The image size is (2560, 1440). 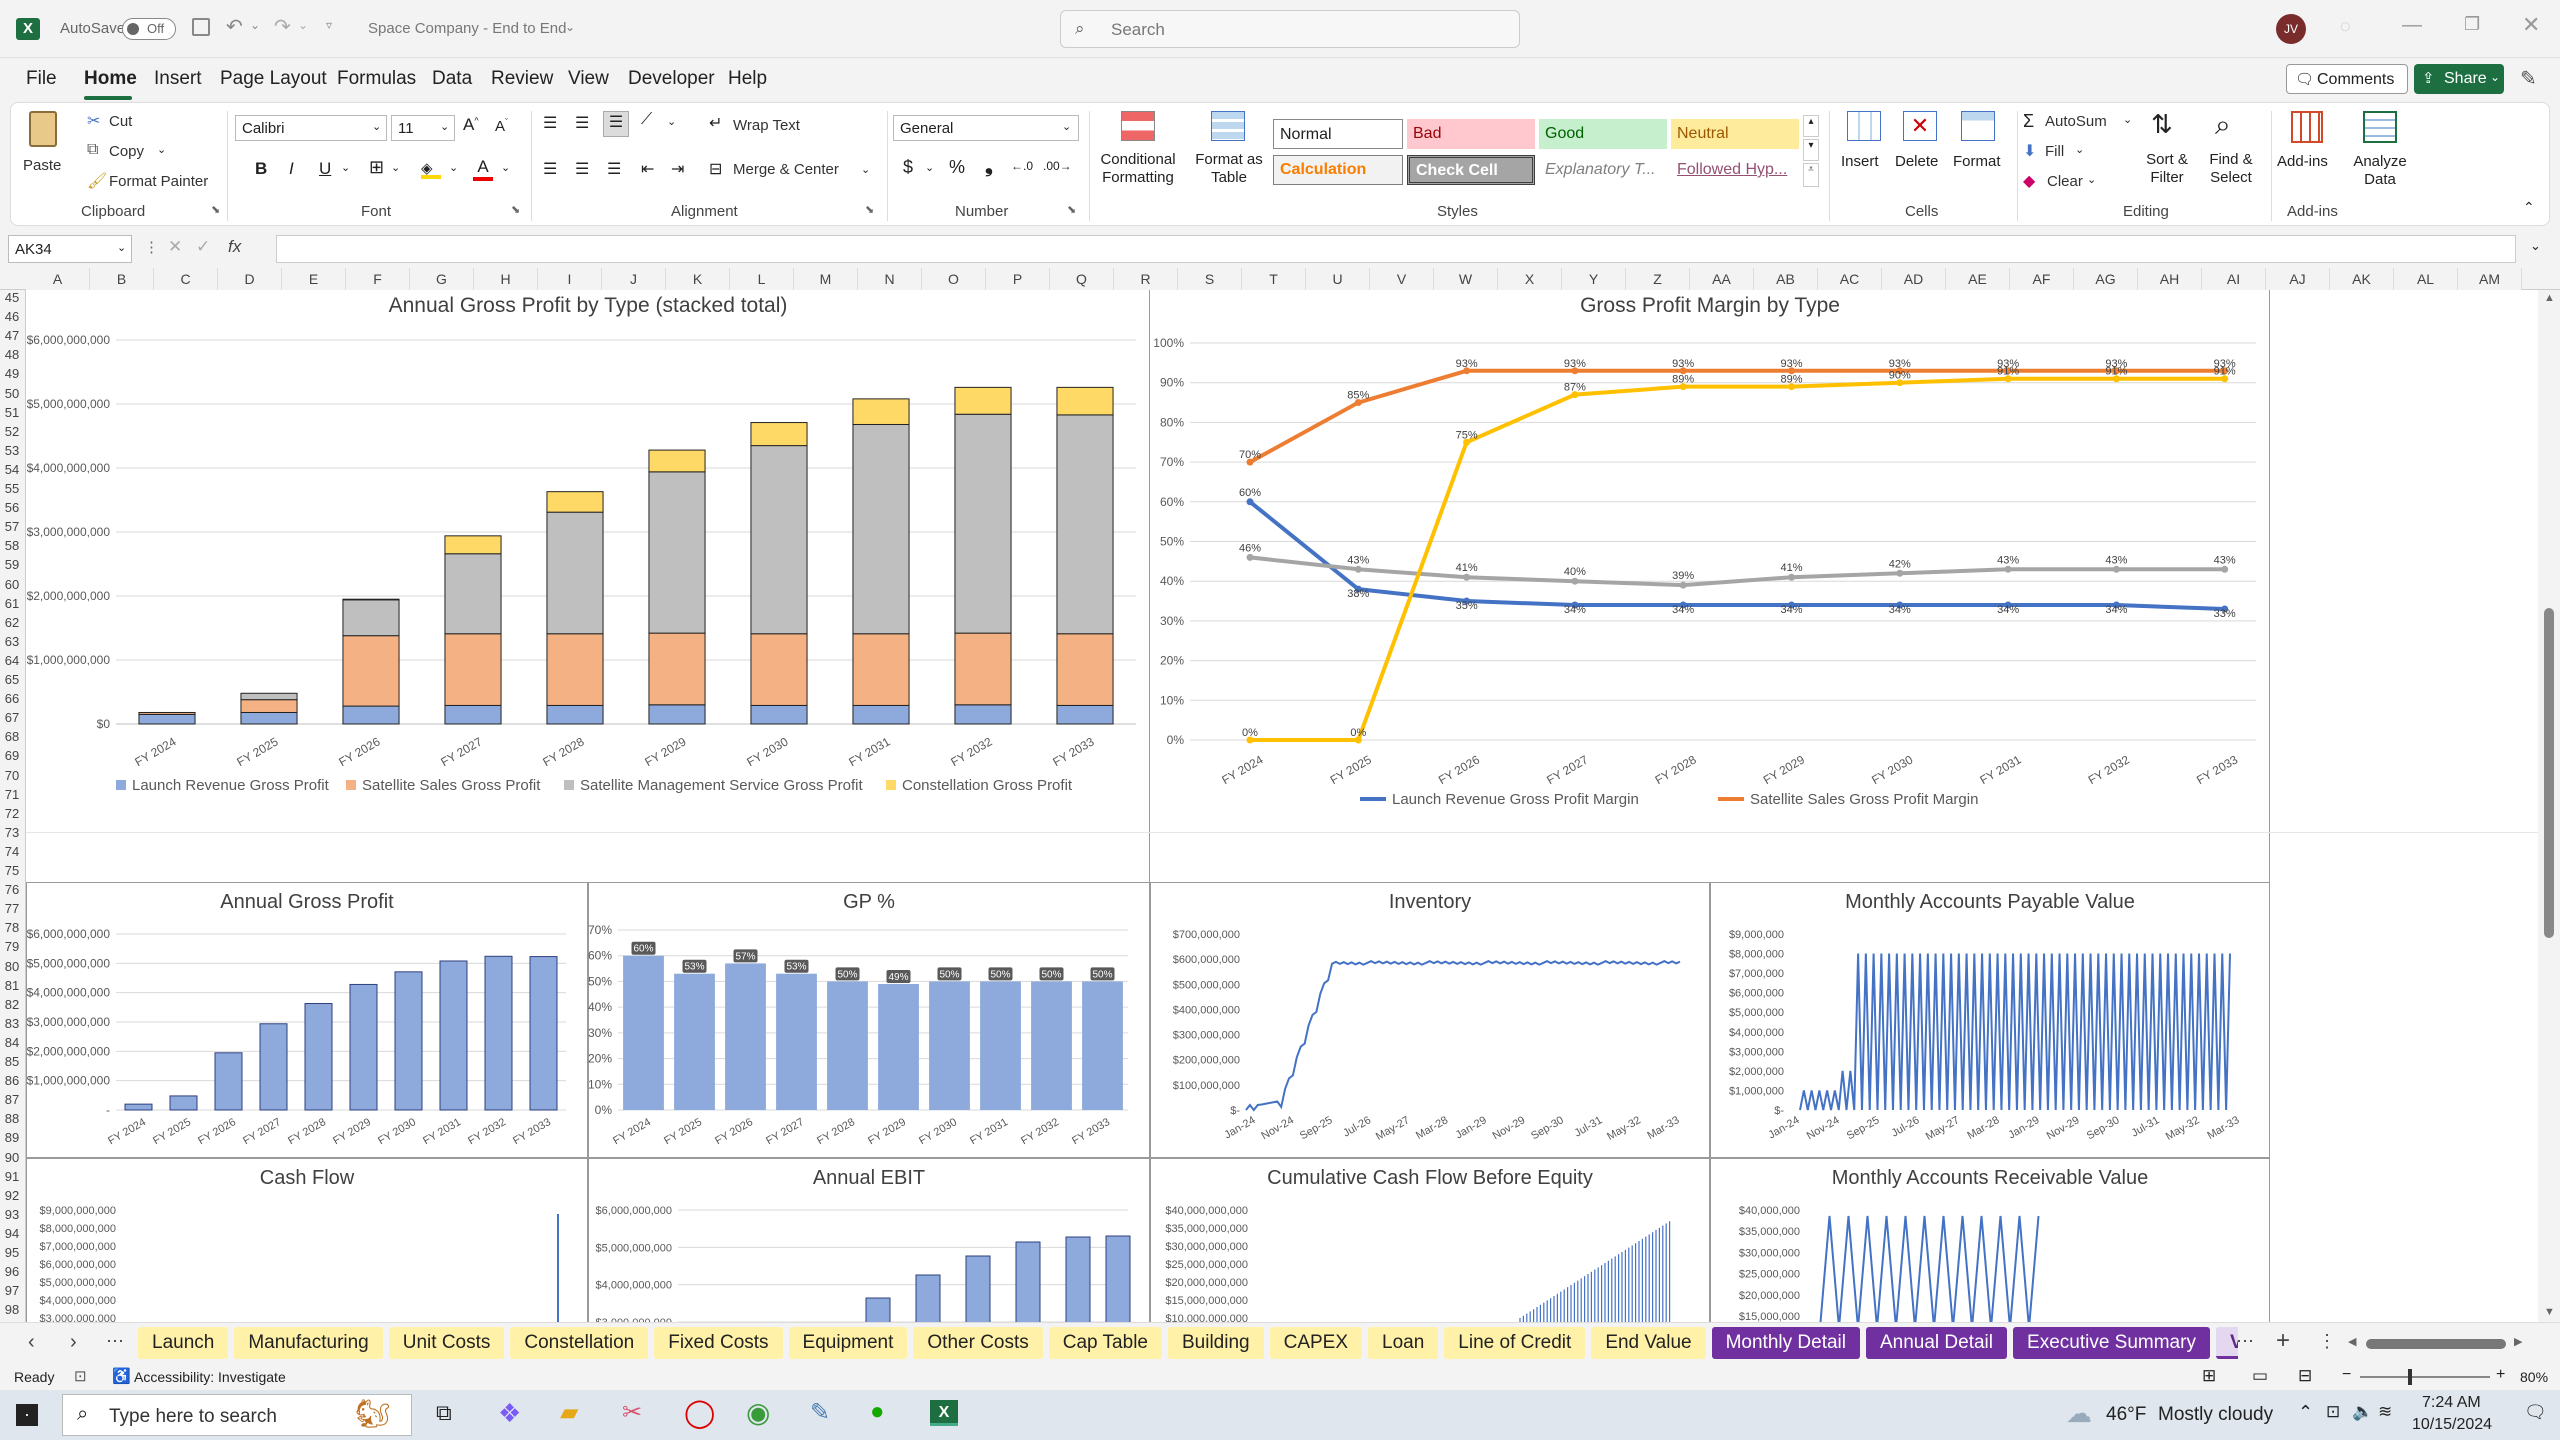 What do you see at coordinates (1914, 279) in the screenshot?
I see `column-header-AD: AD` at bounding box center [1914, 279].